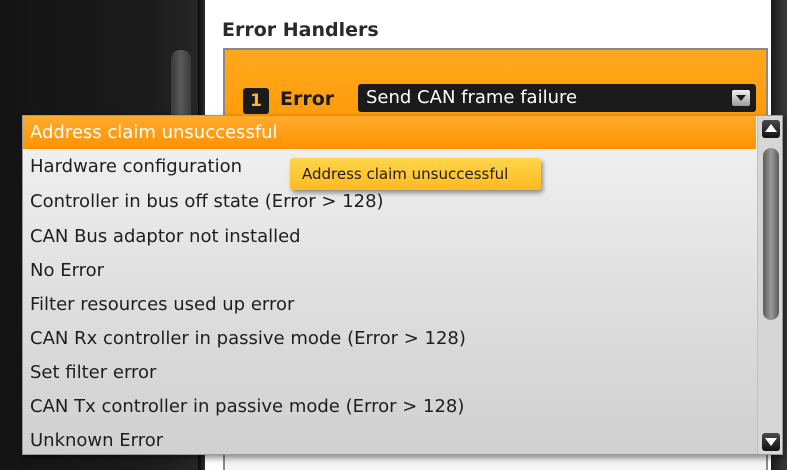 This screenshot has height=470, width=787. I want to click on dropdown-option-adaptor-not-installed: CAN Bus adaptor not installed, so click(389, 236).